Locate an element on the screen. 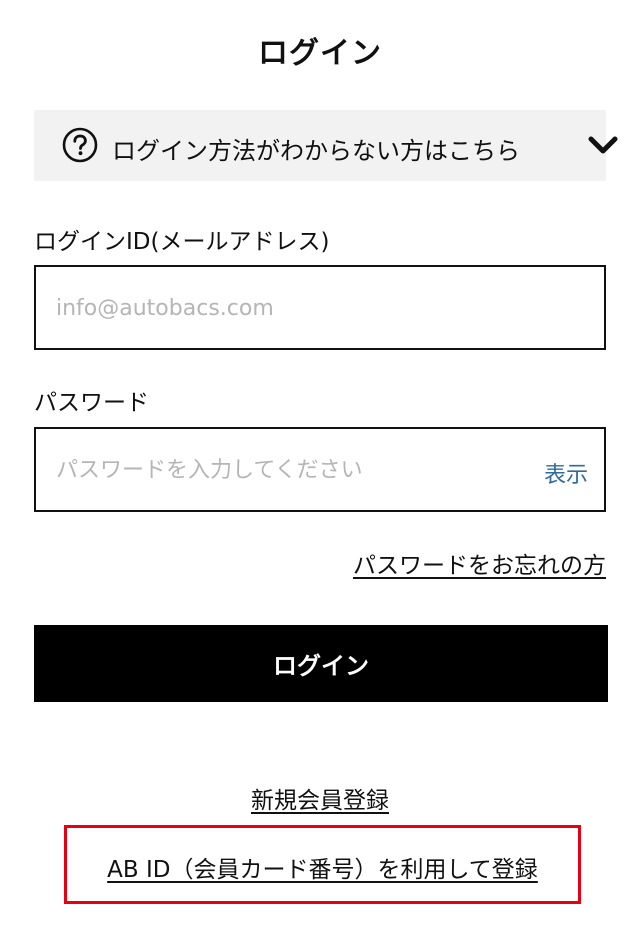 The image size is (640, 950). password-field-box: 表示 is located at coordinates (320, 469).